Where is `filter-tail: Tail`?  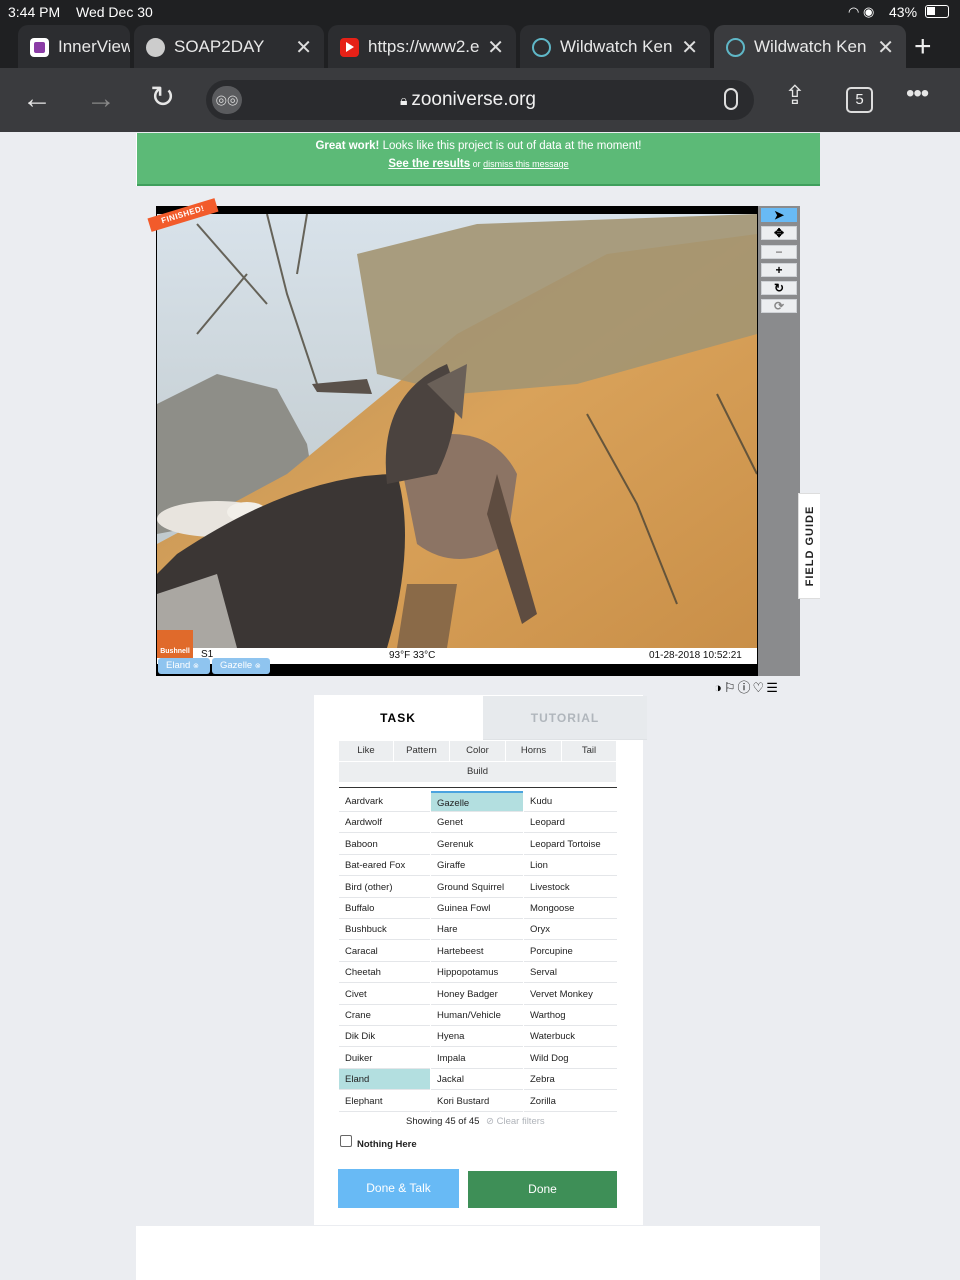 filter-tail: Tail is located at coordinates (589, 751).